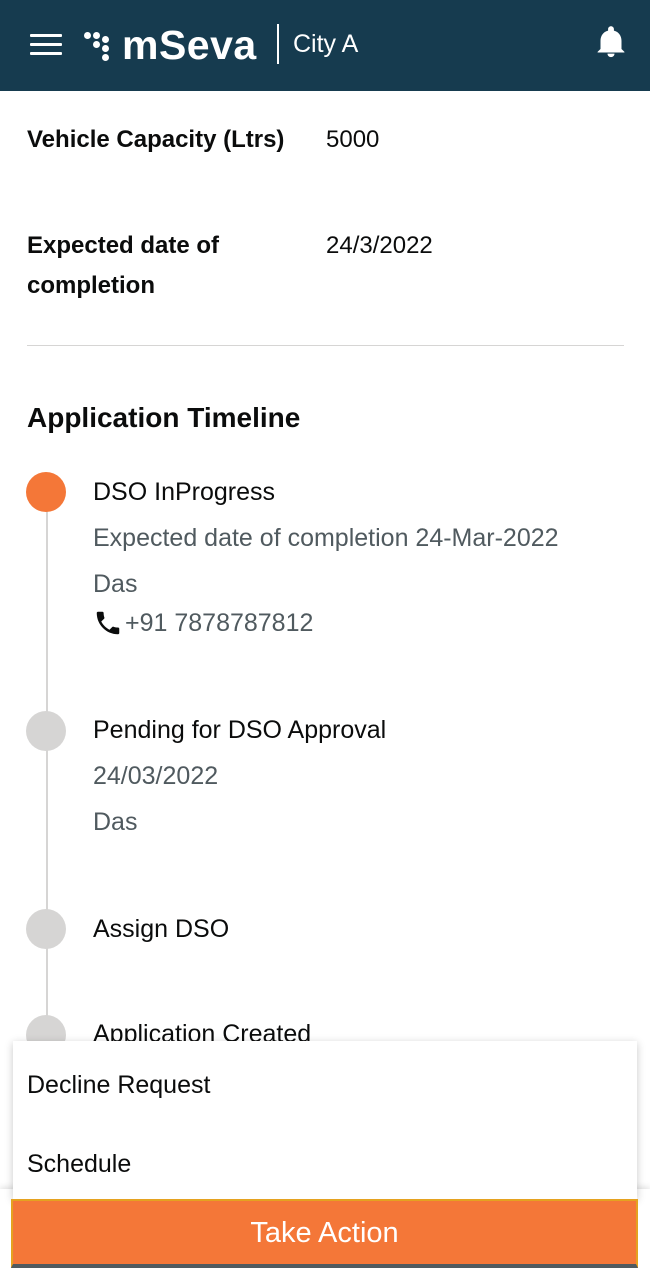 This screenshot has width=650, height=1280. I want to click on timeline-detail: Expected date of completion 24-Mar-2022, so click(326, 538).